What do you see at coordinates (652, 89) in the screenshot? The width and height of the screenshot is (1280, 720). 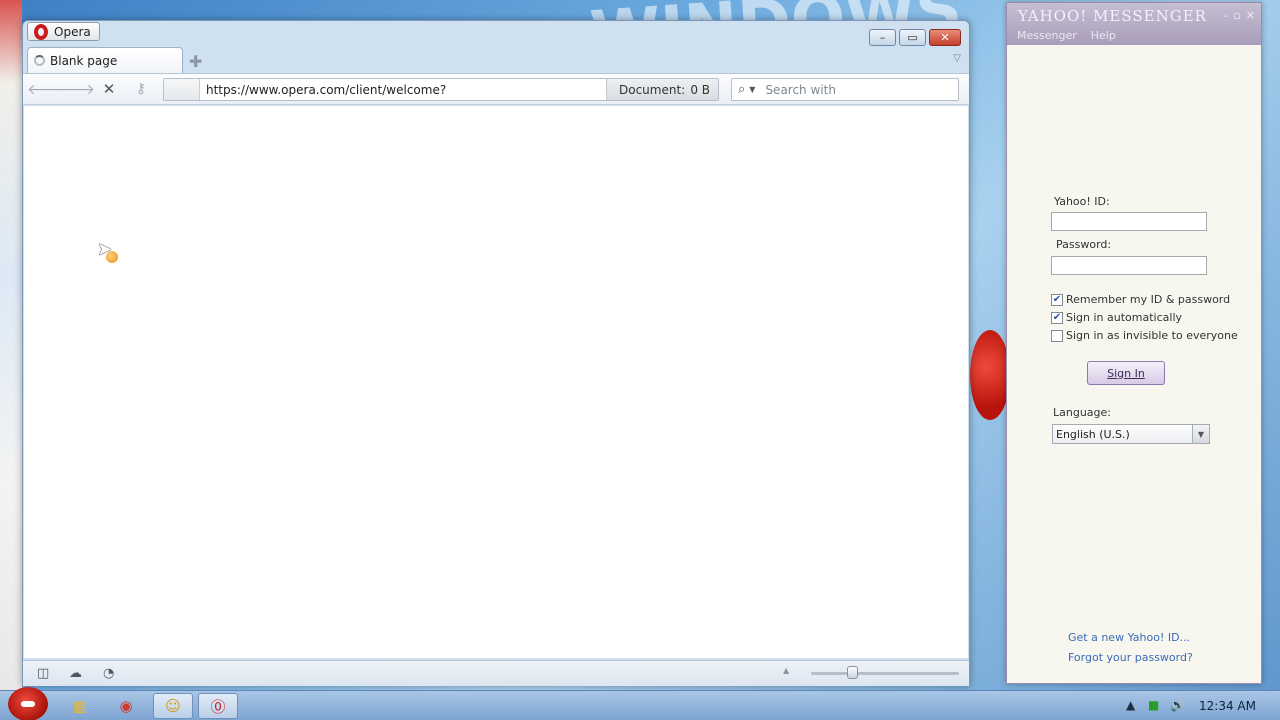 I see `document-label: Document:` at bounding box center [652, 89].